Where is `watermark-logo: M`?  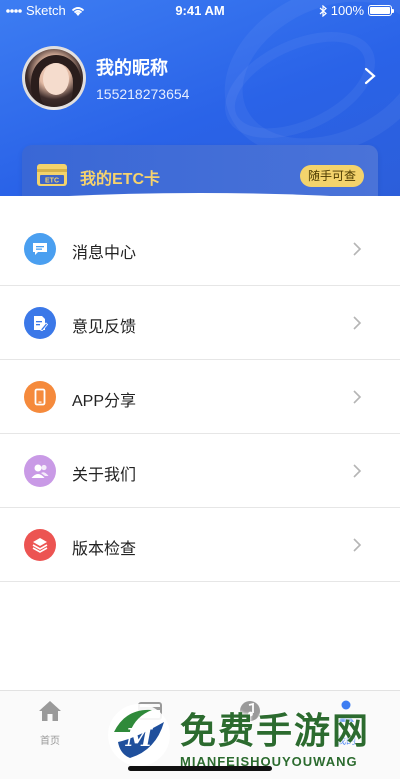 watermark-logo: M is located at coordinates (139, 735).